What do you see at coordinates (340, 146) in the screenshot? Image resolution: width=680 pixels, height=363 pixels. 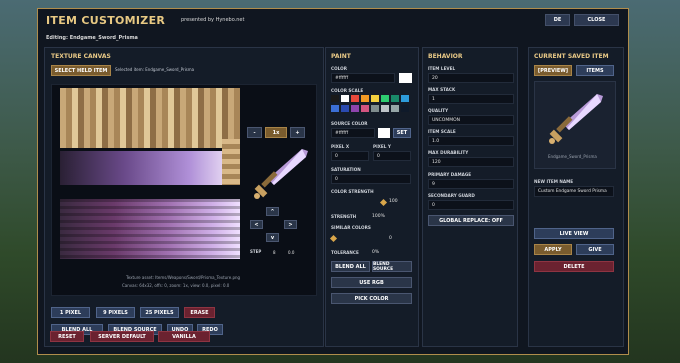 I see `pixel-x-label: PIXEL X` at bounding box center [340, 146].